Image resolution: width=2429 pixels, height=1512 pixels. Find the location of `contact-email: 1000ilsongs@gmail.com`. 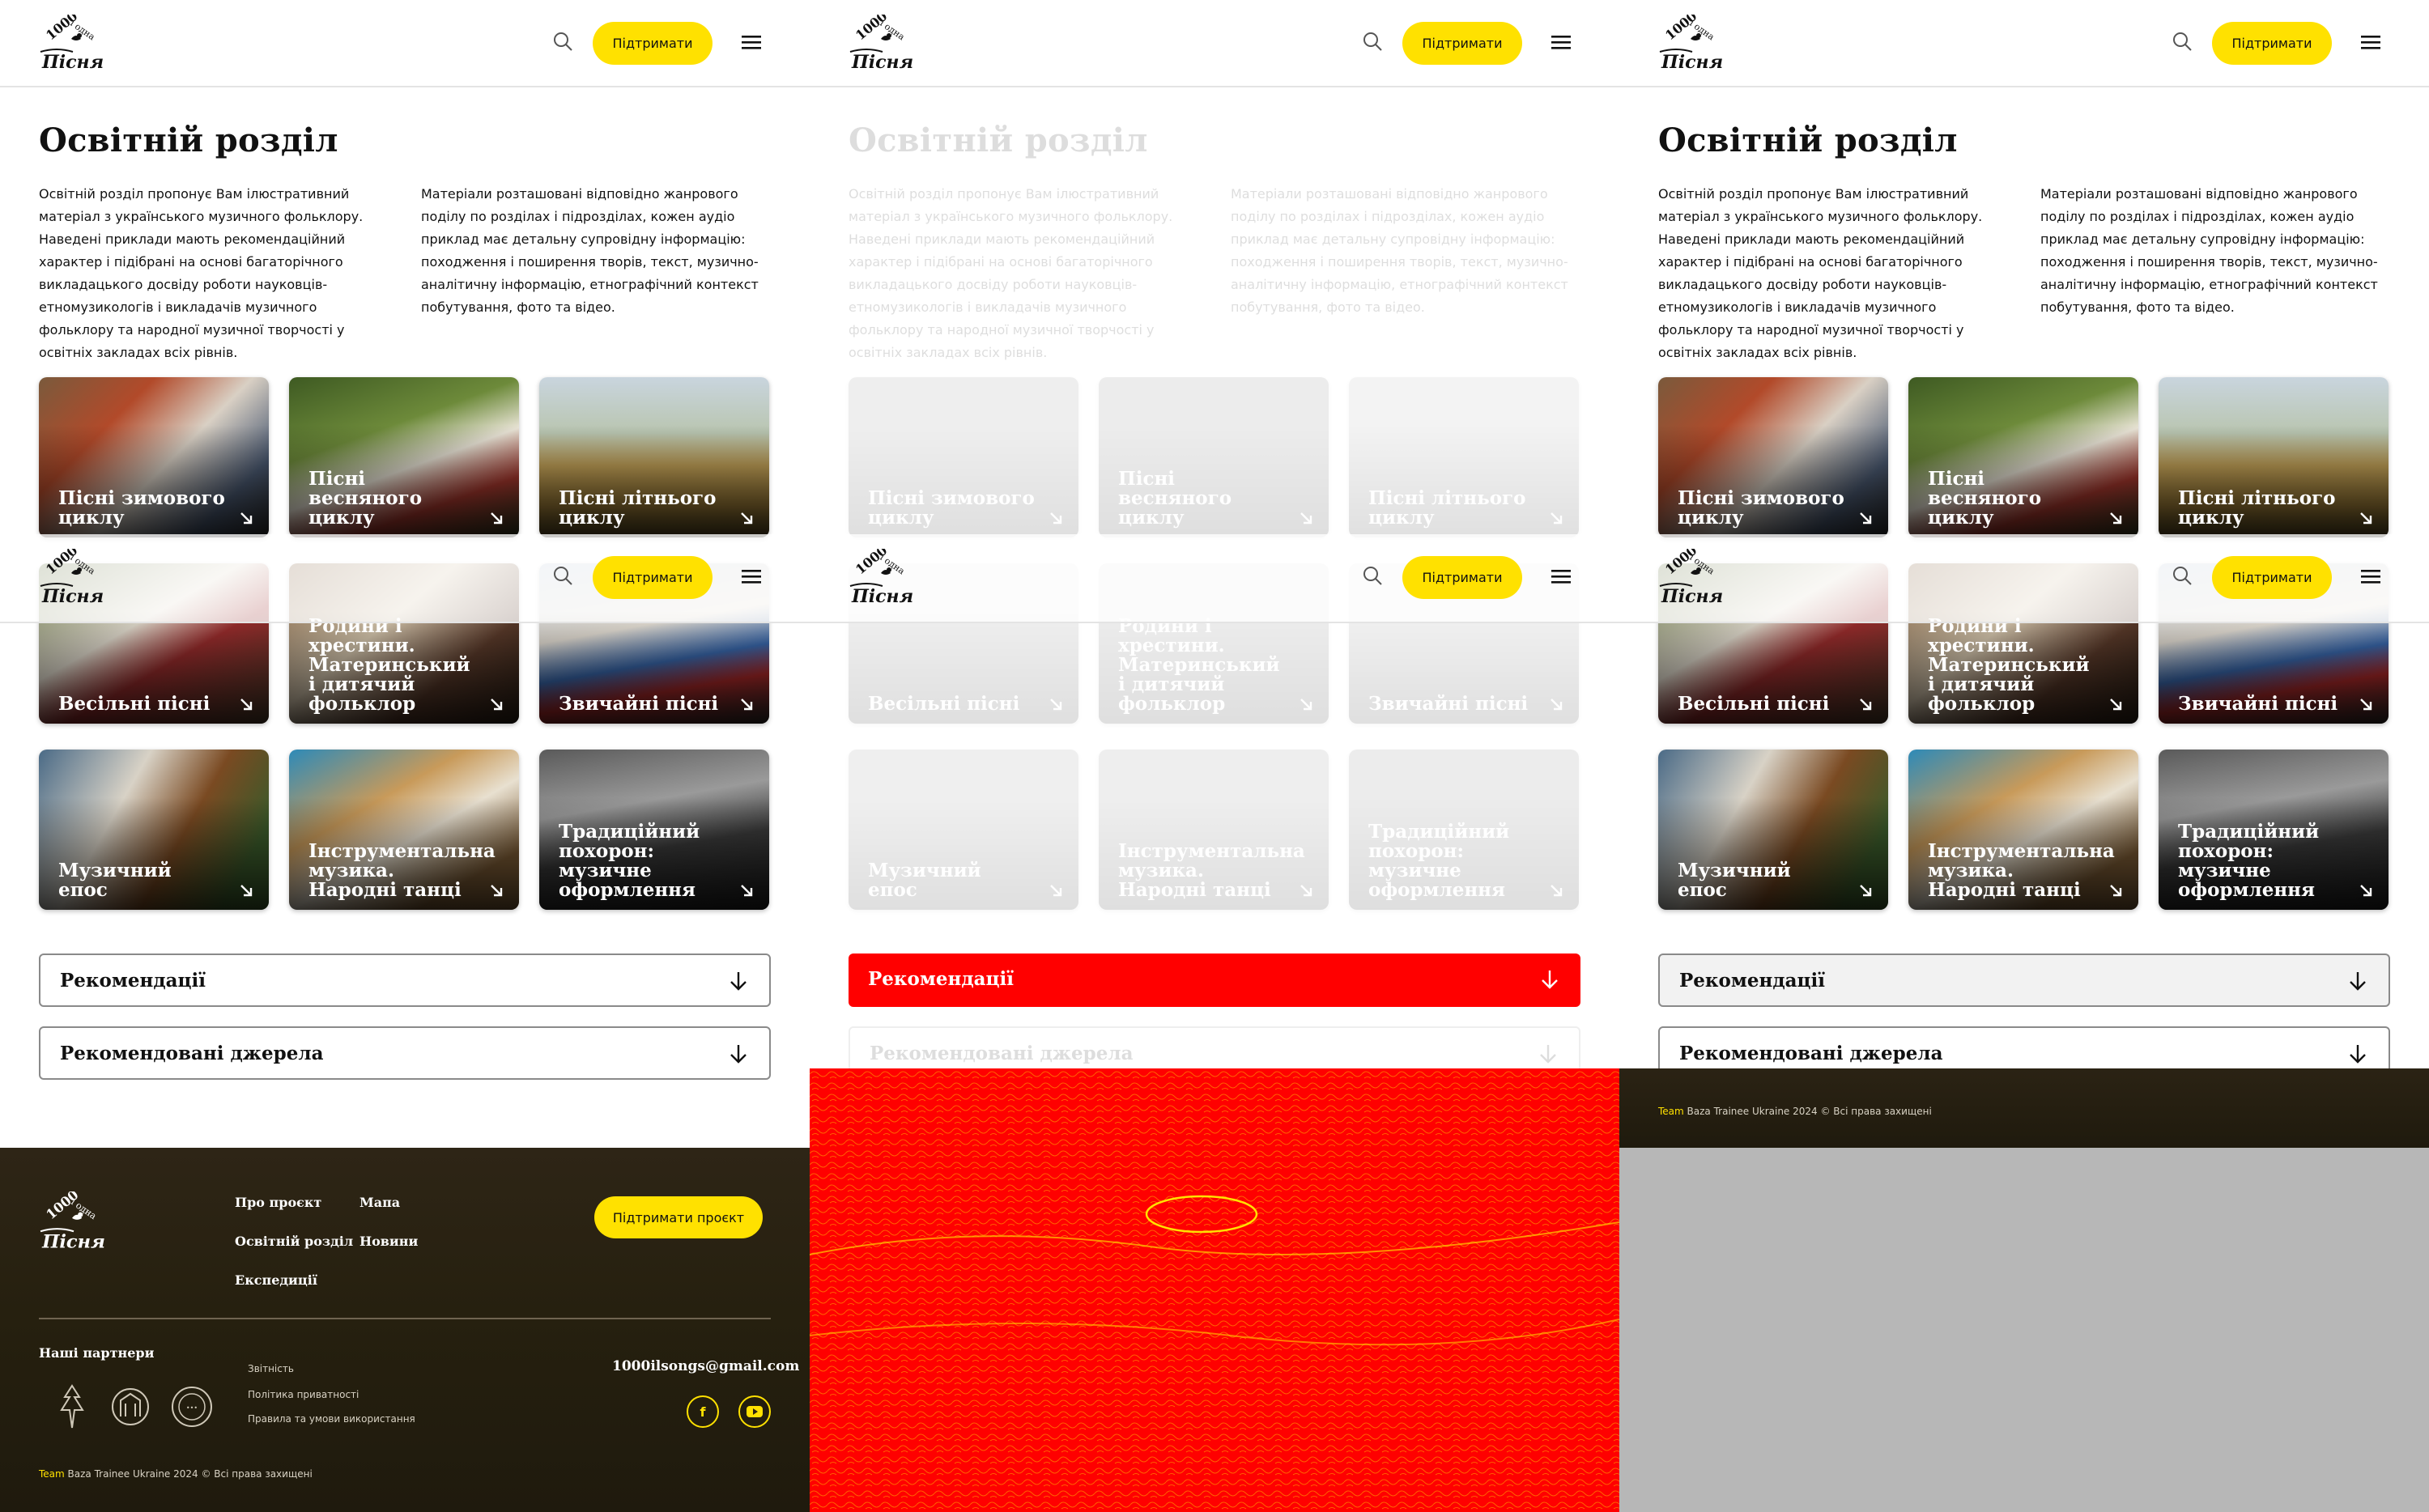

contact-email: 1000ilsongs@gmail.com is located at coordinates (705, 1366).